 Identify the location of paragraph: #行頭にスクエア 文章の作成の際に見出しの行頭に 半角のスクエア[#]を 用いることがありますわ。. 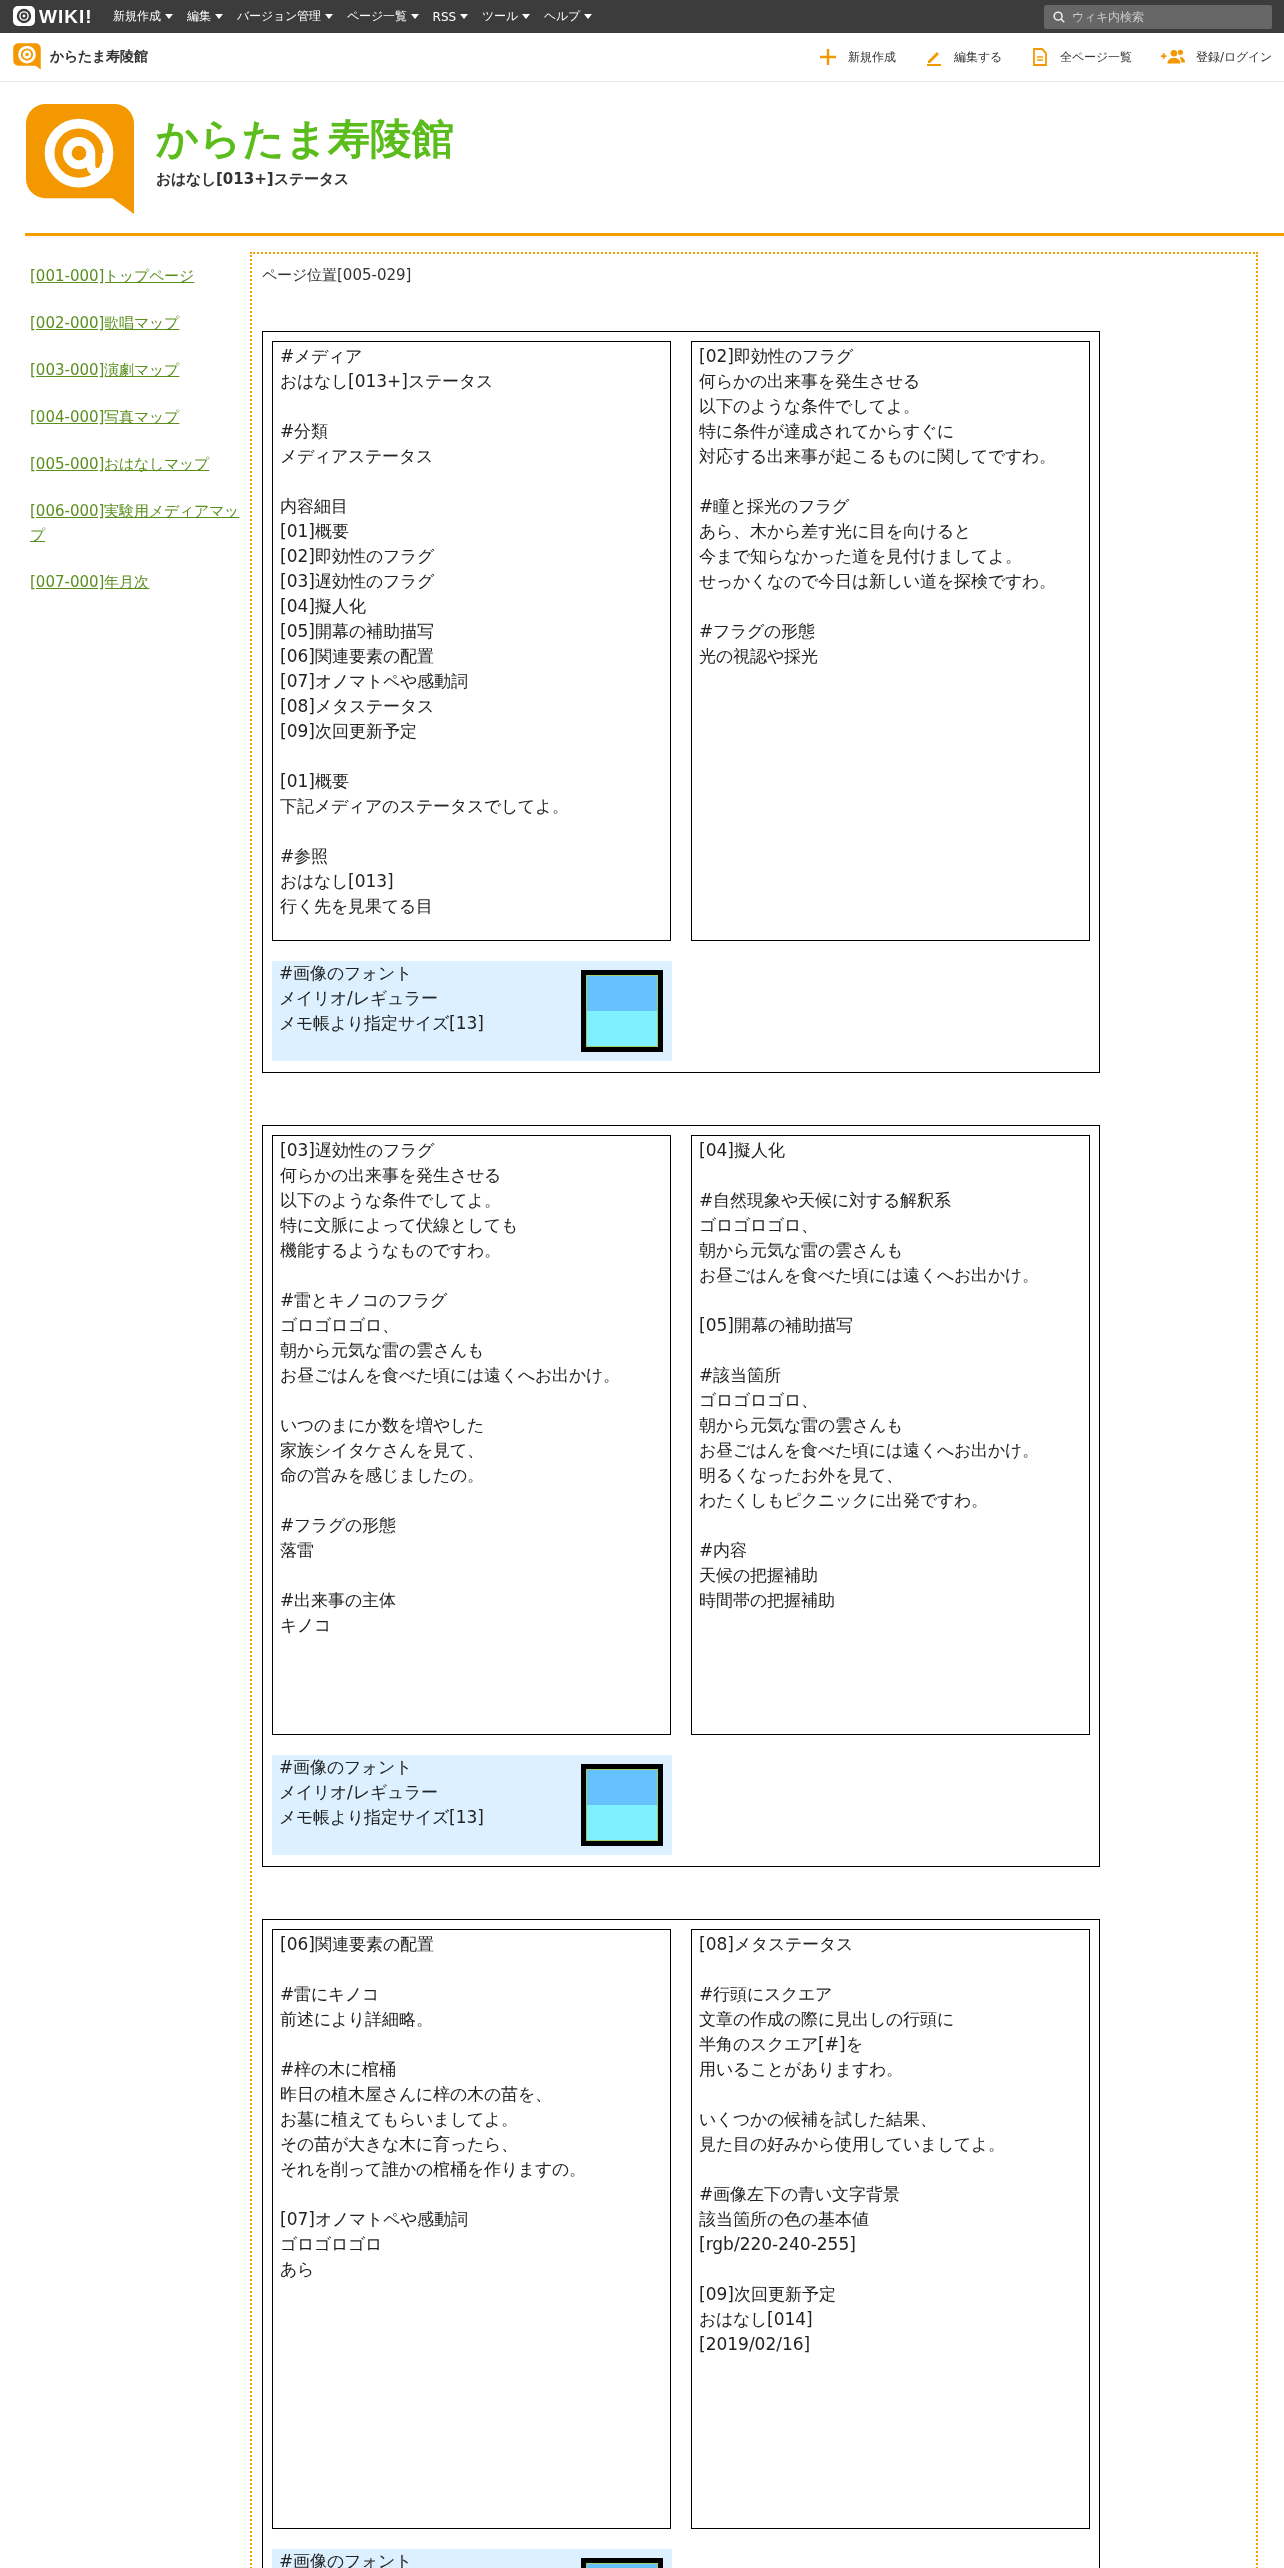
(827, 2032).